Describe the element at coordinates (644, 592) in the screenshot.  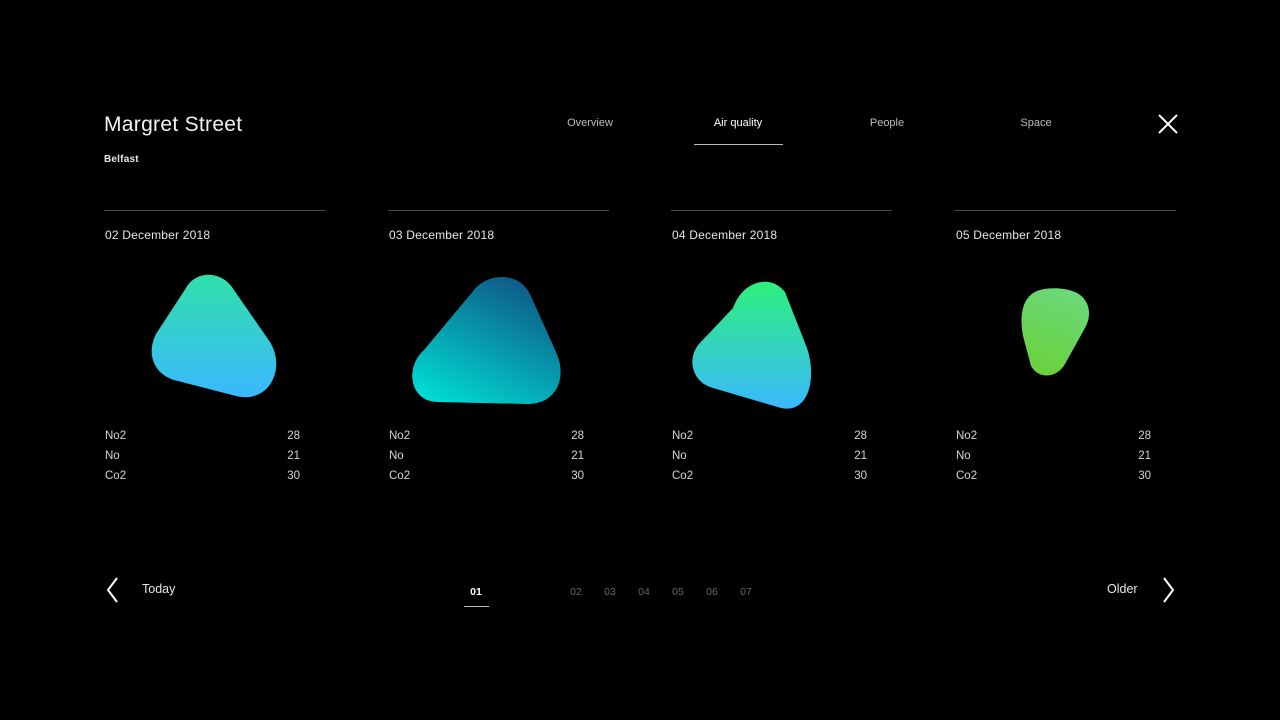
I see `page-number: 04` at that location.